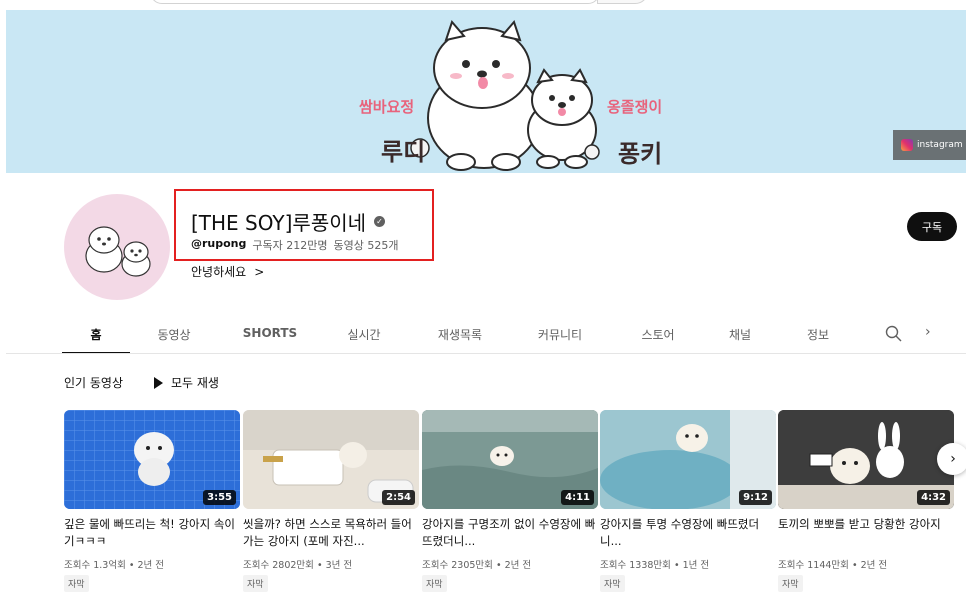 The width and height of the screenshot is (966, 594). What do you see at coordinates (696, 565) in the screenshot?
I see `video-age: 1년 전` at bounding box center [696, 565].